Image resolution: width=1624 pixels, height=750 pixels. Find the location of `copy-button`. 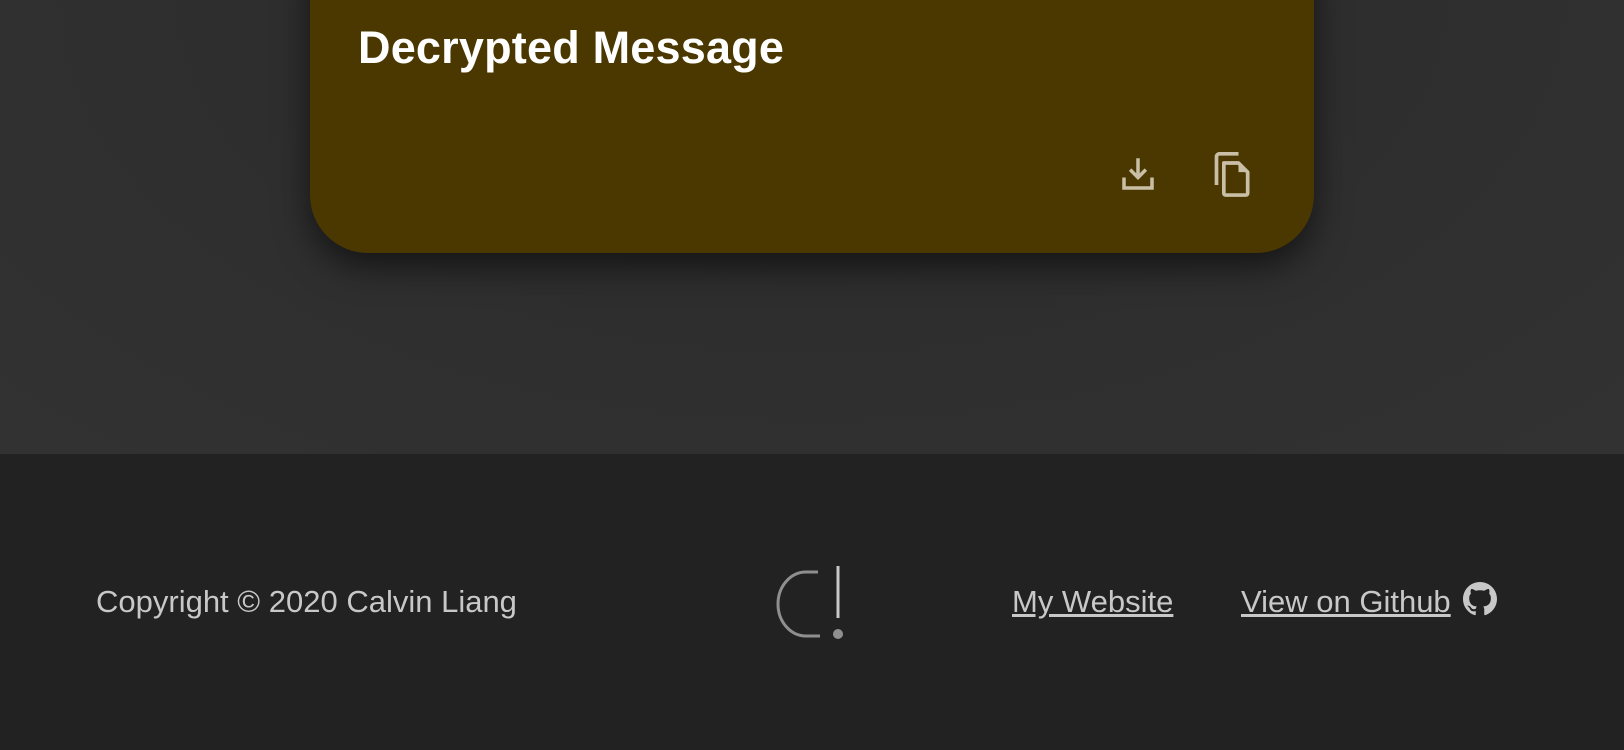

copy-button is located at coordinates (1233, 174).